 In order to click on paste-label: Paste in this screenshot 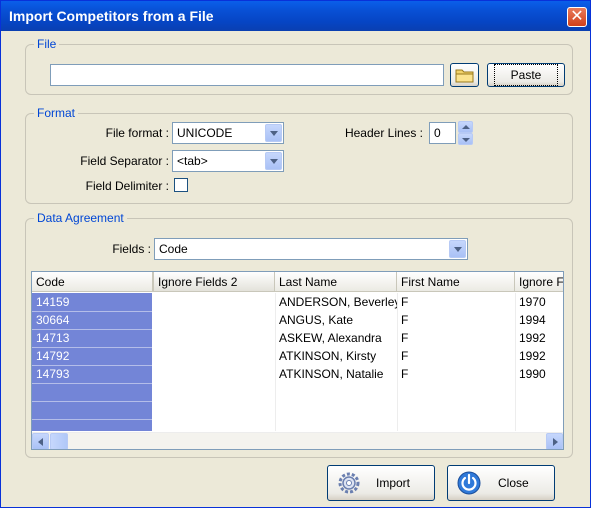, I will do `click(526, 75)`.